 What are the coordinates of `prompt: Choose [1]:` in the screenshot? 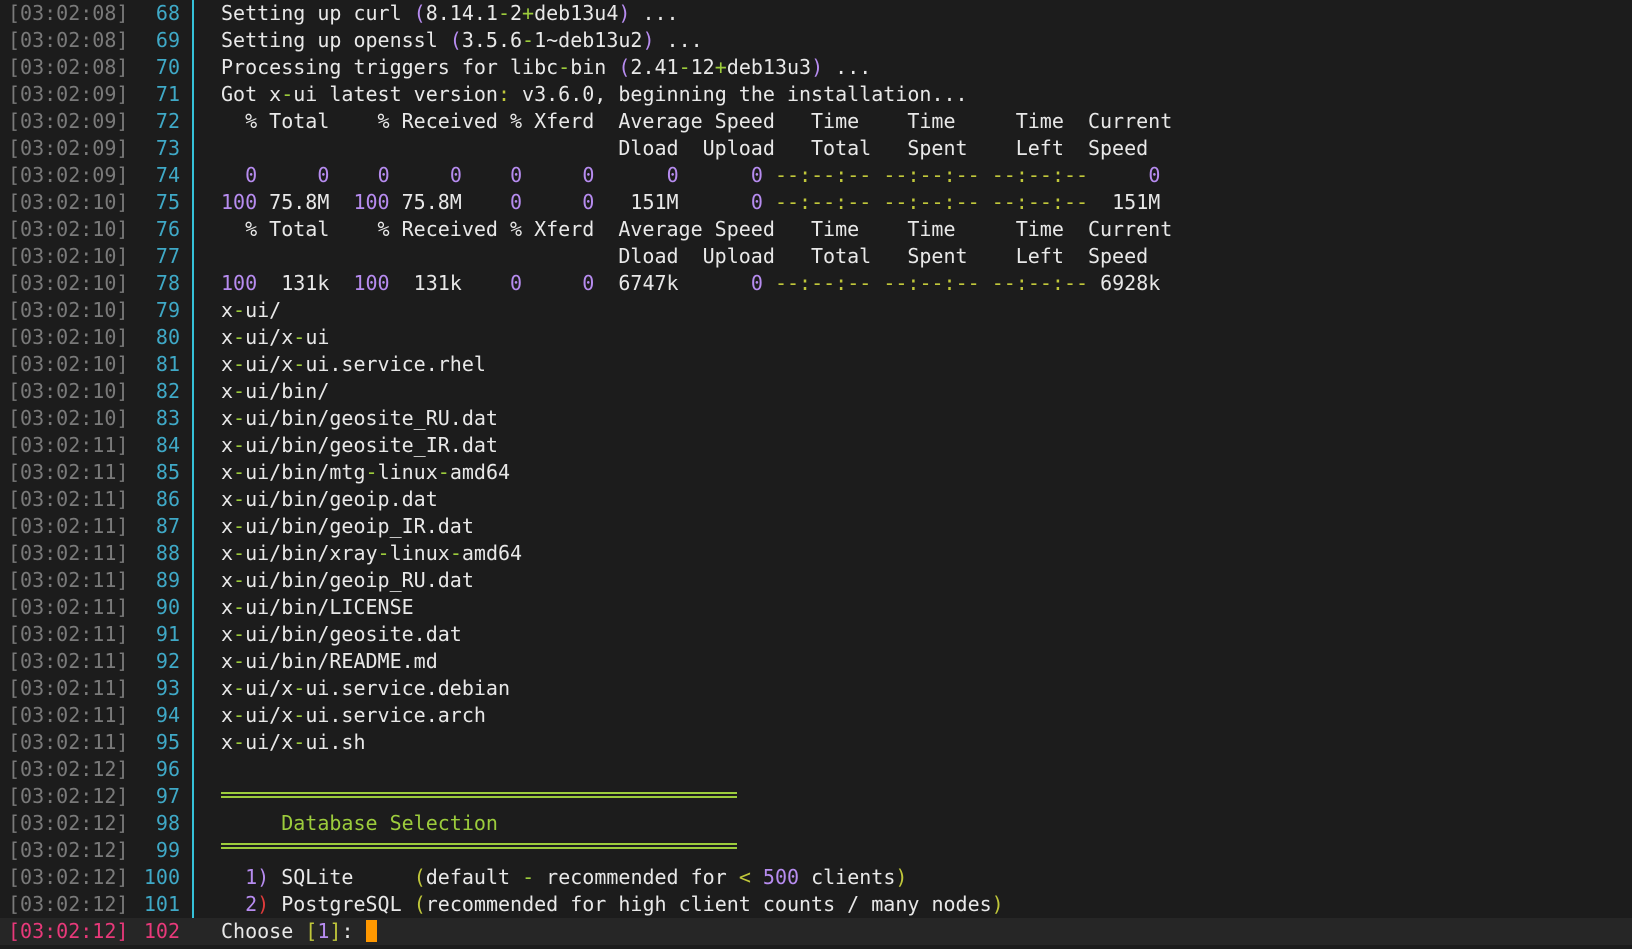 It's located at (299, 931).